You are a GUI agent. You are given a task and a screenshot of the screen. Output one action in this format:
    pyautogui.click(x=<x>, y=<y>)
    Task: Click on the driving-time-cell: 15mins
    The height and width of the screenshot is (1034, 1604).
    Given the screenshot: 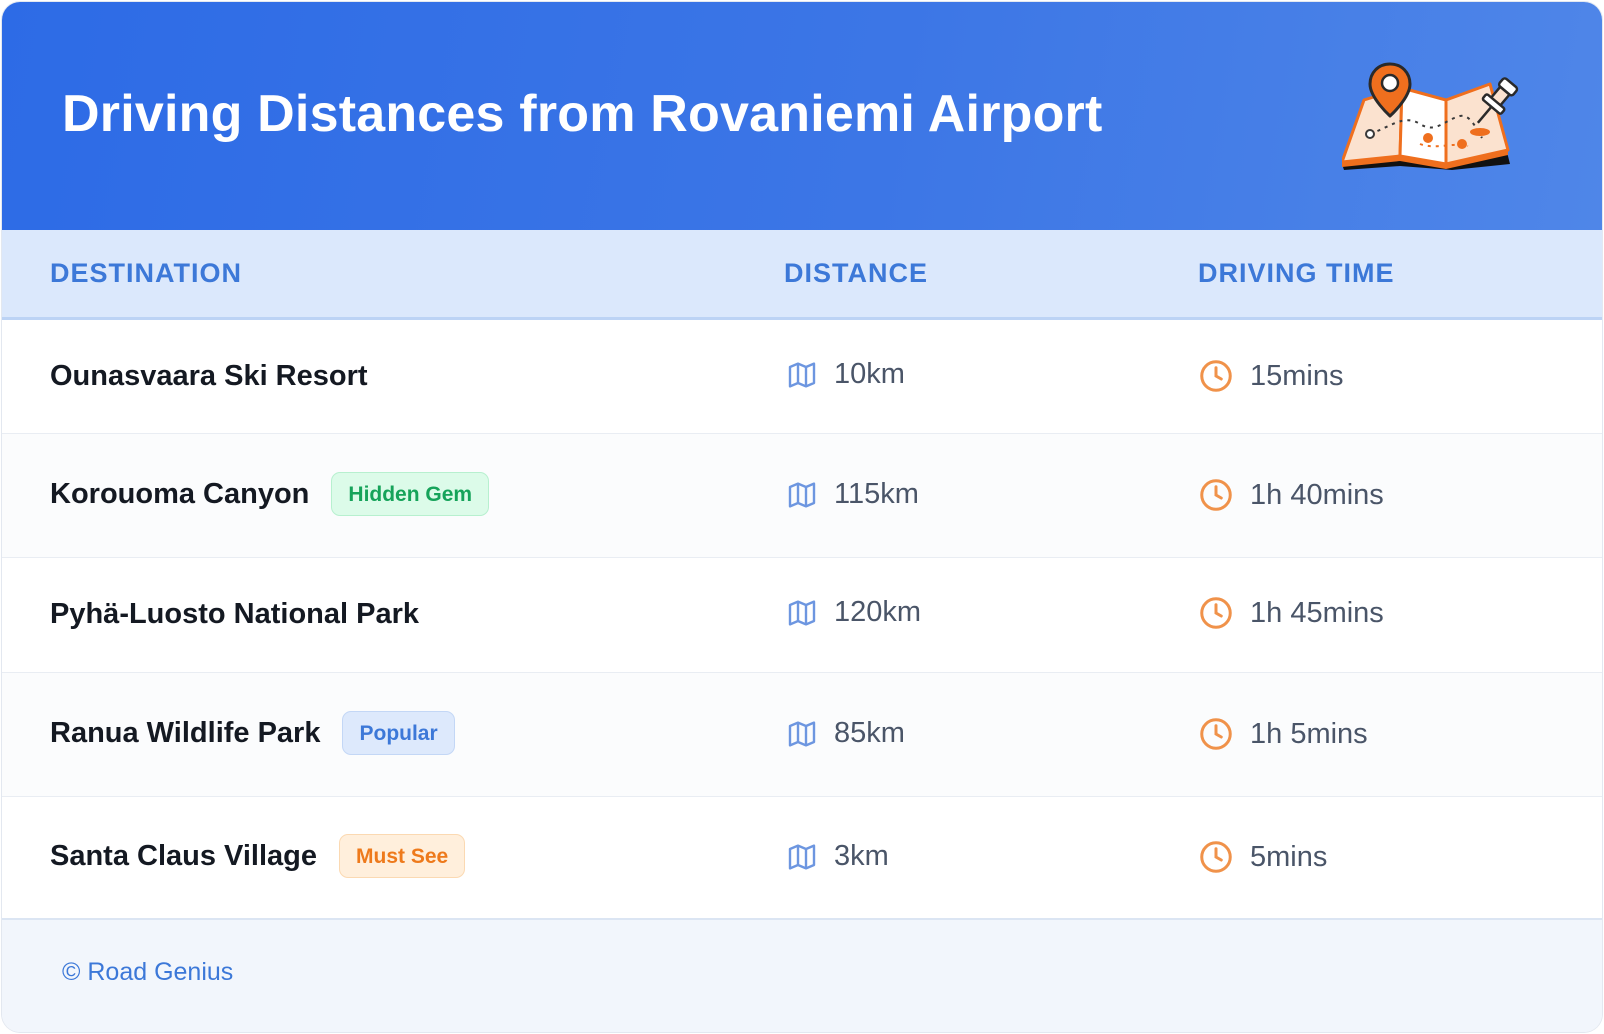 What is the action you would take?
    pyautogui.click(x=1271, y=376)
    